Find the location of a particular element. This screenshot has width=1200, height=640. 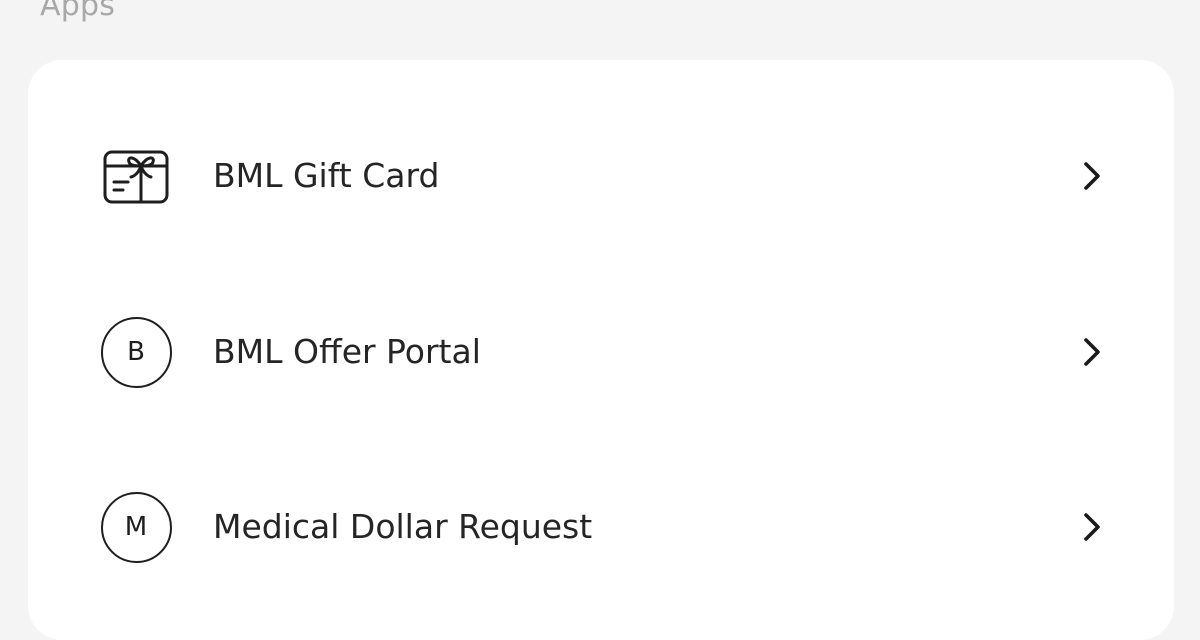

app-label: BML Gift Card is located at coordinates (326, 175).